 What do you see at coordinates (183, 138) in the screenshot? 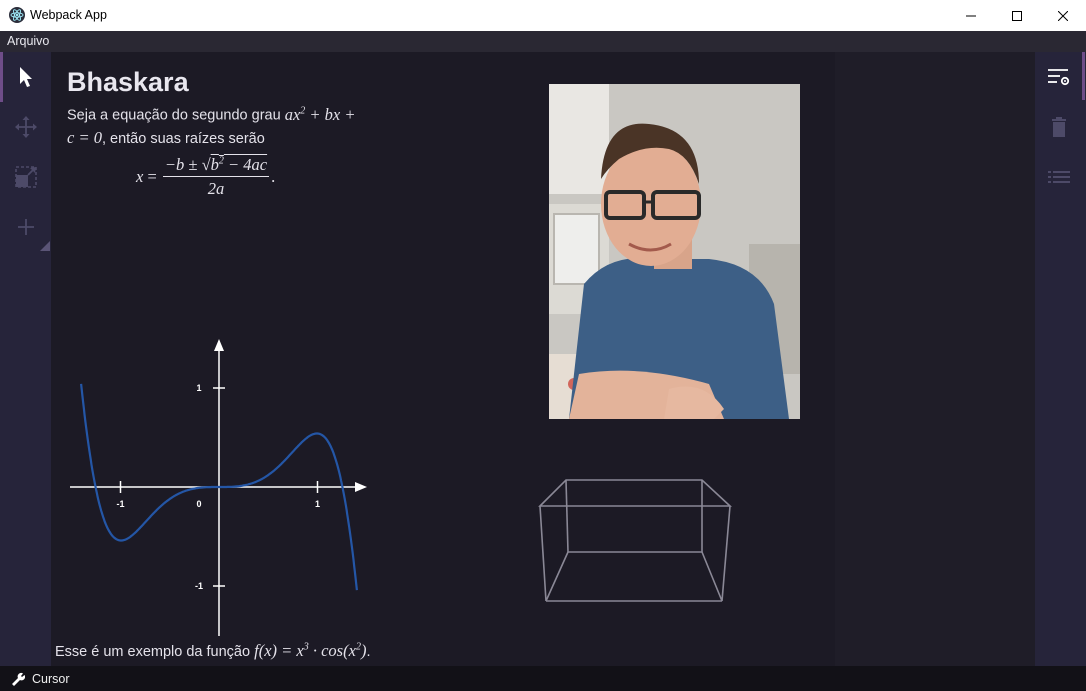
I see `paragraph-text-2: , então suas raízes serão` at bounding box center [183, 138].